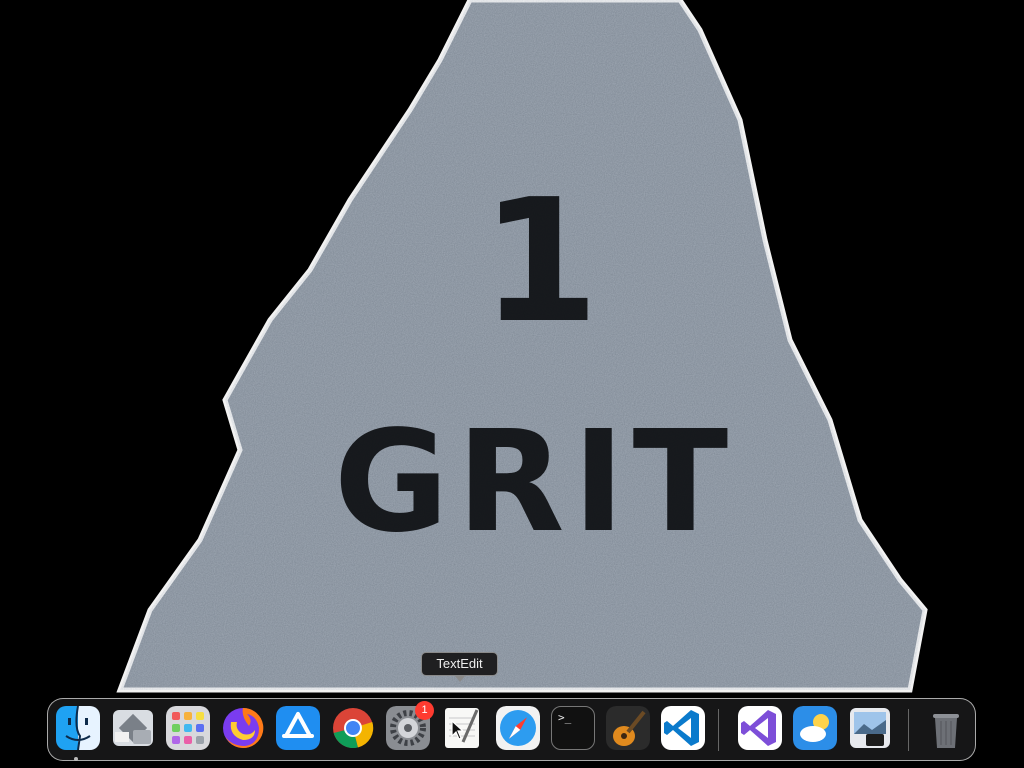 This screenshot has width=1024, height=768. I want to click on dock: 1 >_, so click(511, 729).